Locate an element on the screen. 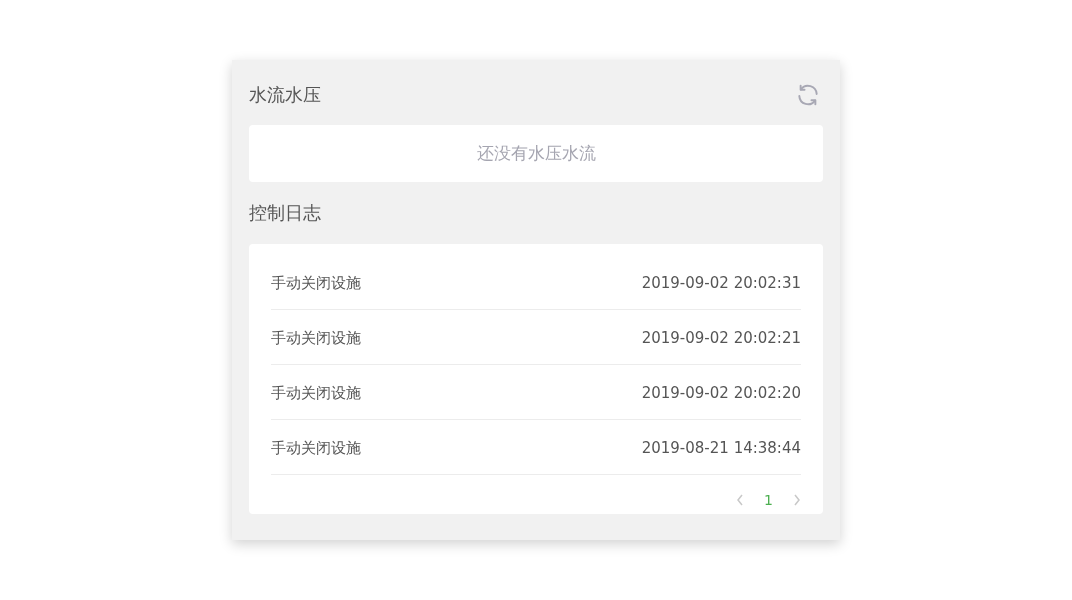 The width and height of the screenshot is (1072, 600). empty-message: 还没有水压水流 is located at coordinates (536, 153).